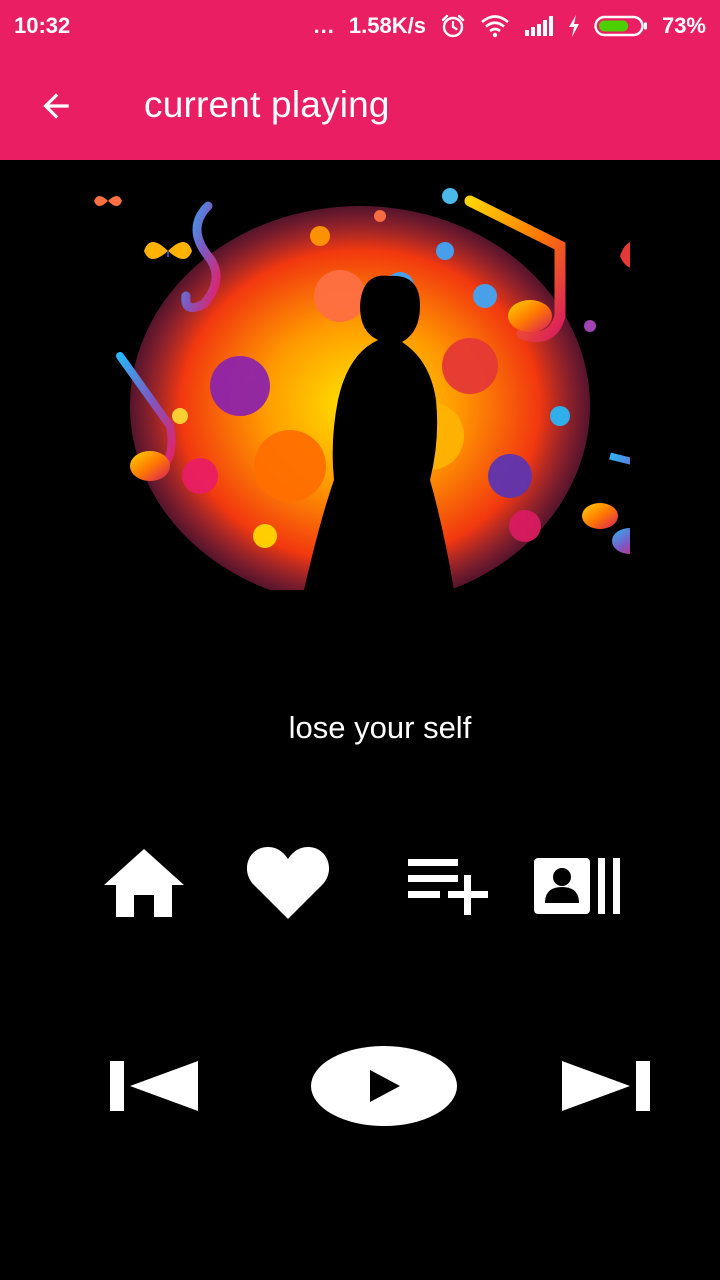 This screenshot has width=720, height=1280. I want to click on page-title: current playing, so click(267, 104).